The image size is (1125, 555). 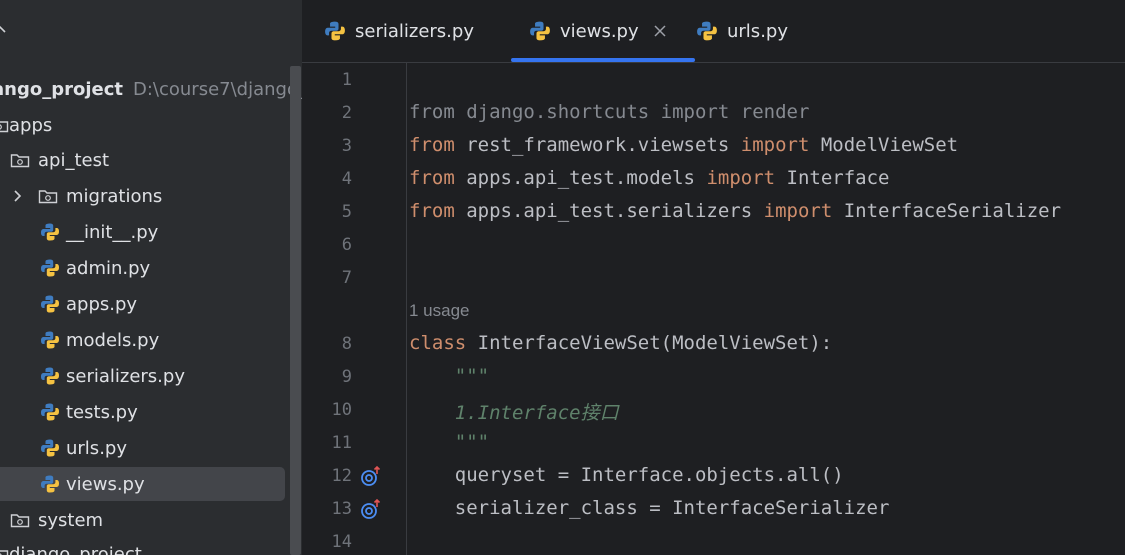 What do you see at coordinates (96, 448) in the screenshot?
I see `tree-item-label: urls.py` at bounding box center [96, 448].